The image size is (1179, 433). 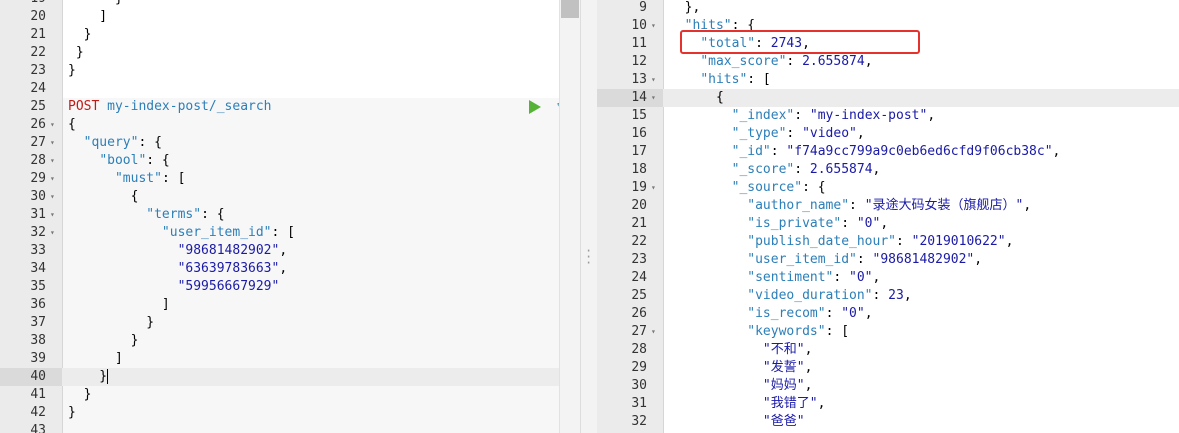 I want to click on code-line: 24 "sentiment": "0",, so click(x=888, y=278).